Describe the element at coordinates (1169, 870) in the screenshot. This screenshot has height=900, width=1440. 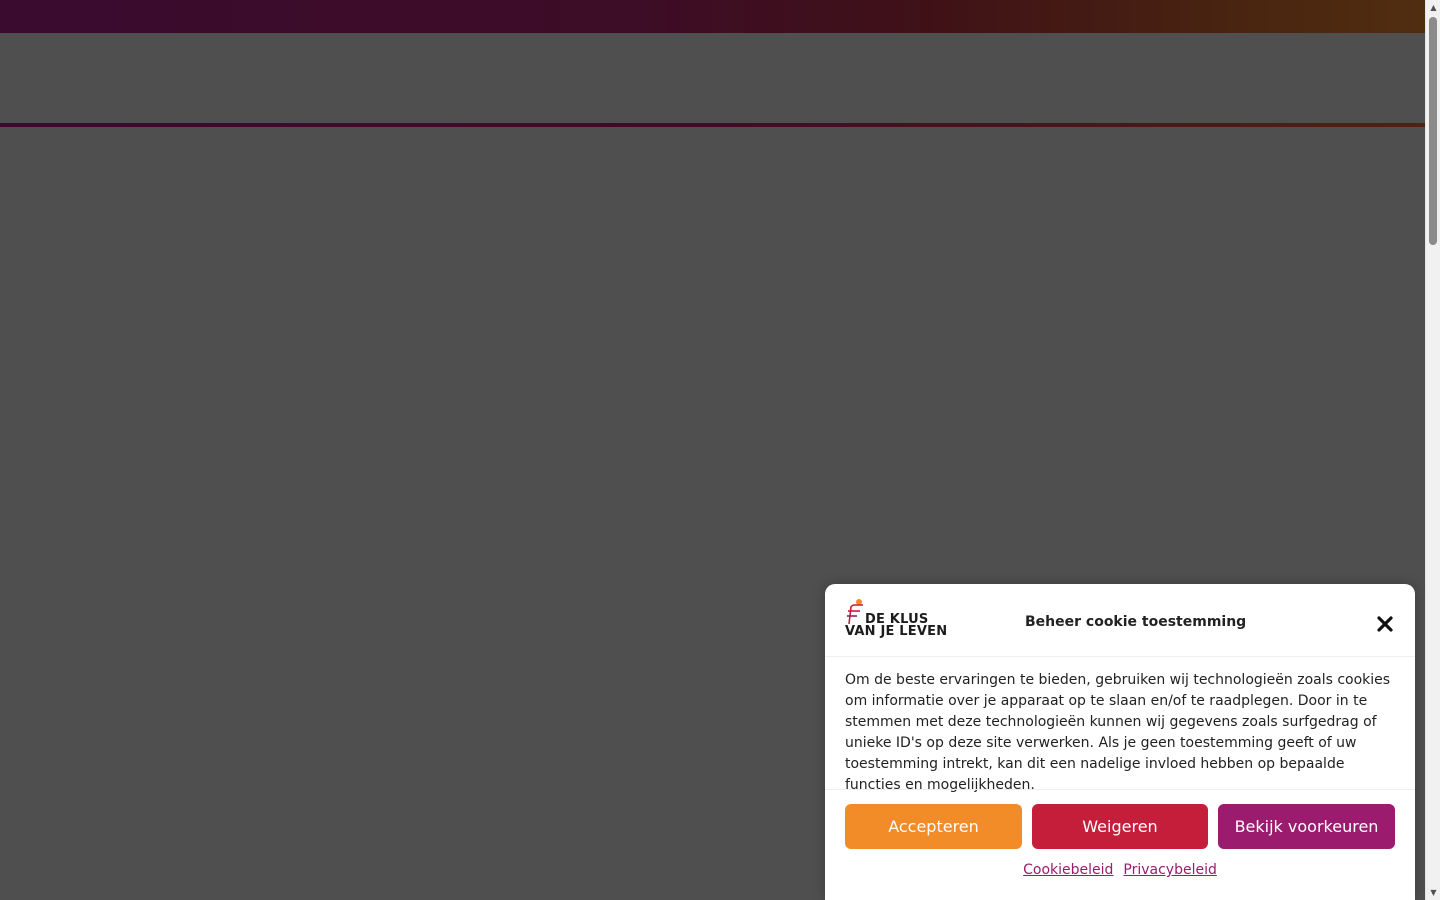
I see `privacy-policy-link: Privacybeleid` at that location.